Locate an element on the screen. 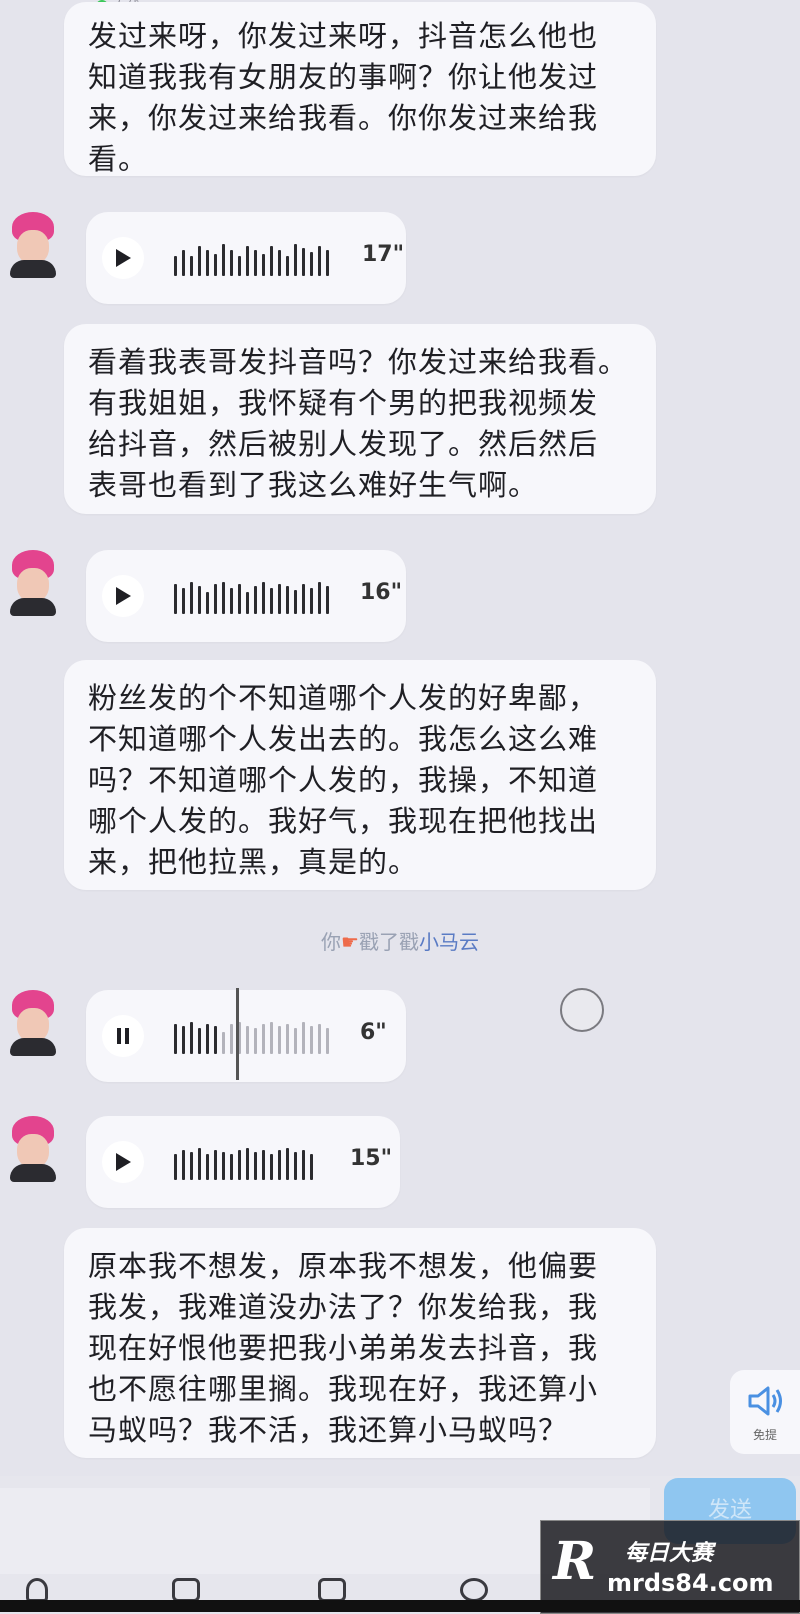  notice-action: 戳了戳 is located at coordinates (388, 942).